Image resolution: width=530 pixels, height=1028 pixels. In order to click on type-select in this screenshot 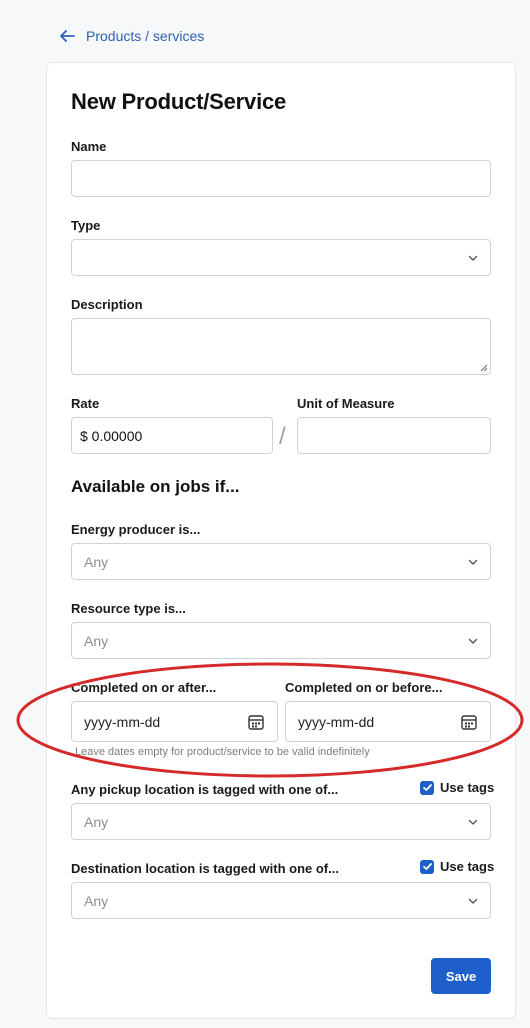, I will do `click(281, 257)`.